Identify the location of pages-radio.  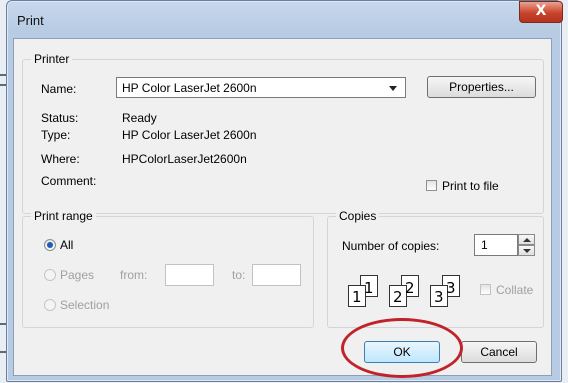
(50, 275).